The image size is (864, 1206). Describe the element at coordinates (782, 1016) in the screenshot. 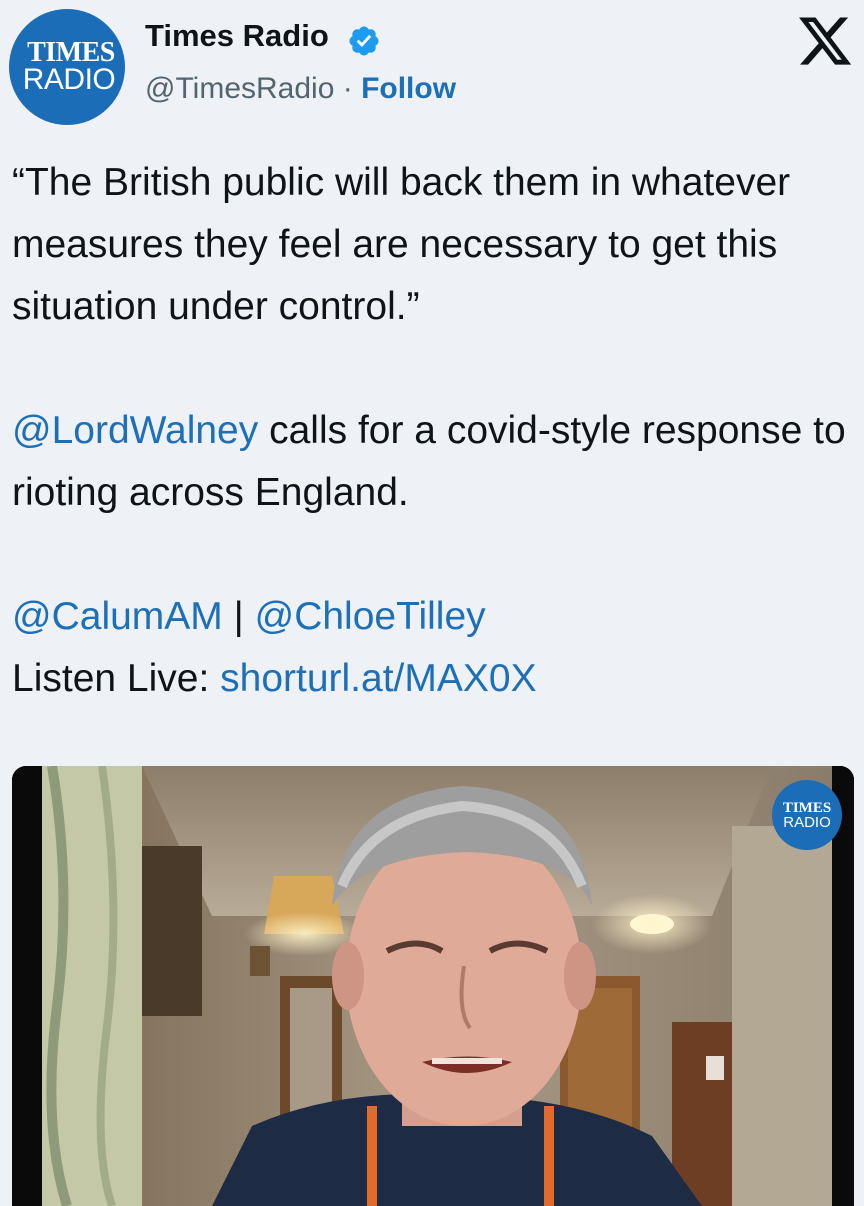

I see `right-wall` at that location.